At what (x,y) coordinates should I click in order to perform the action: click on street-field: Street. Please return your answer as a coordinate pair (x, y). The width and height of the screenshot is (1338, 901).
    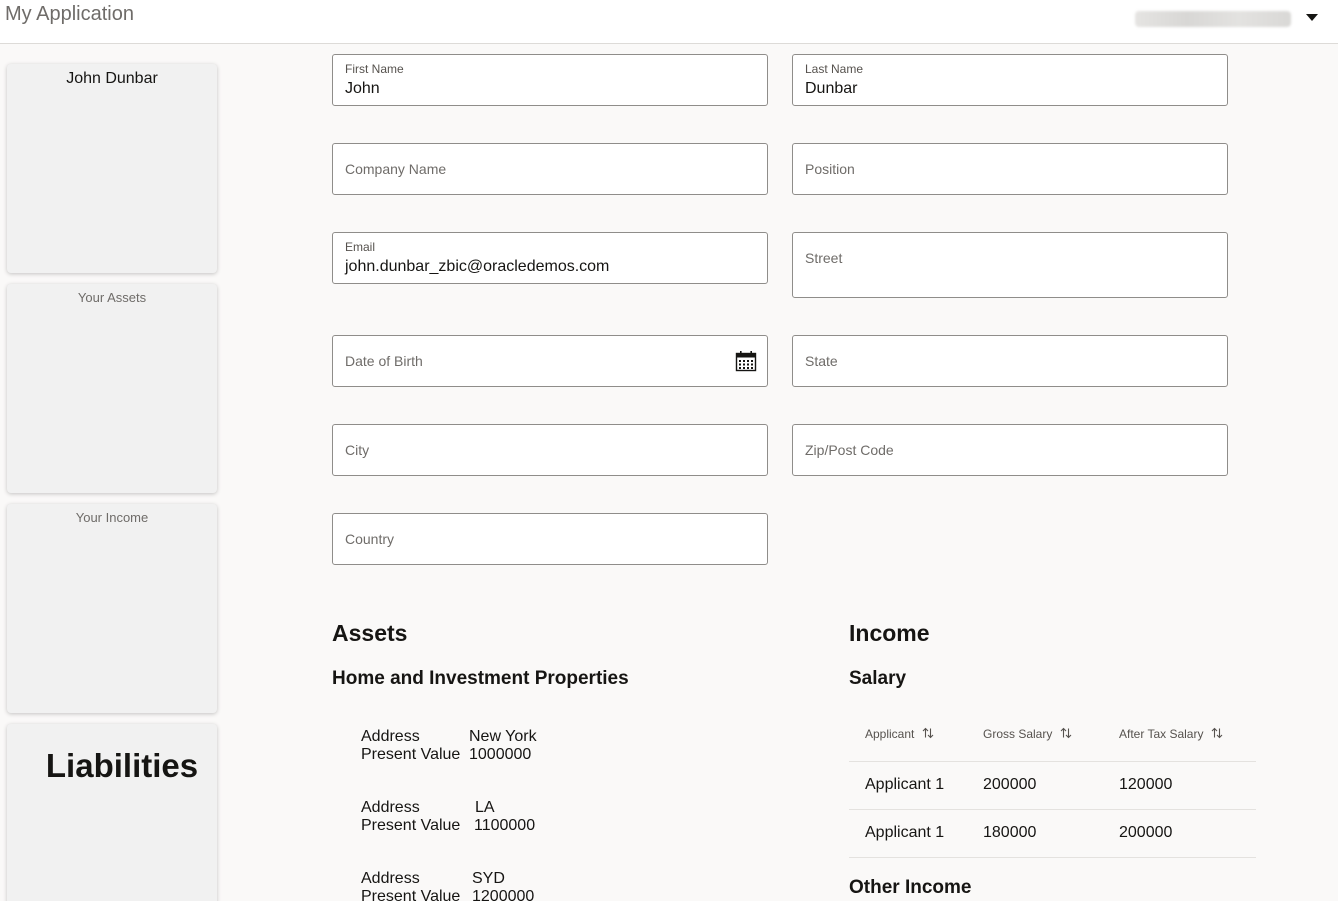
    Looking at the image, I should click on (1010, 265).